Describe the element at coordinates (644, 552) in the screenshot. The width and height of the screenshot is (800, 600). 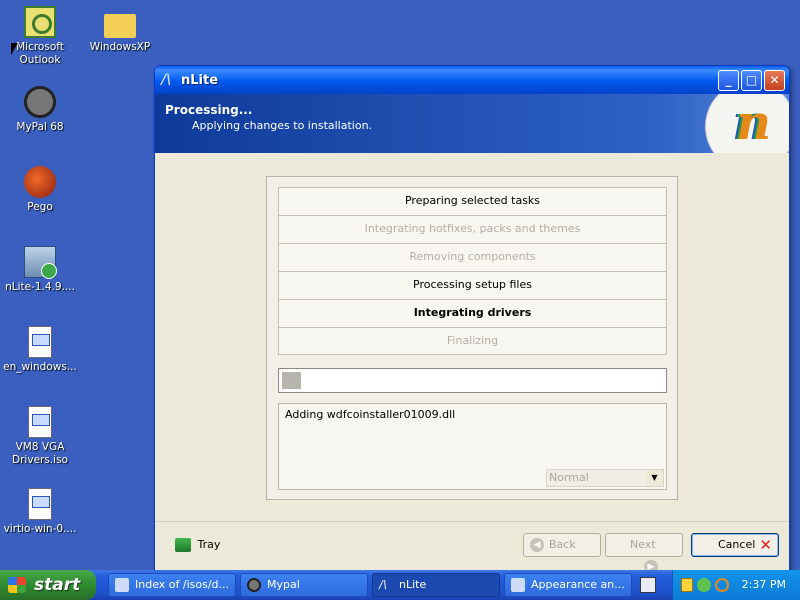
I see `next-button: Next ▶` at that location.